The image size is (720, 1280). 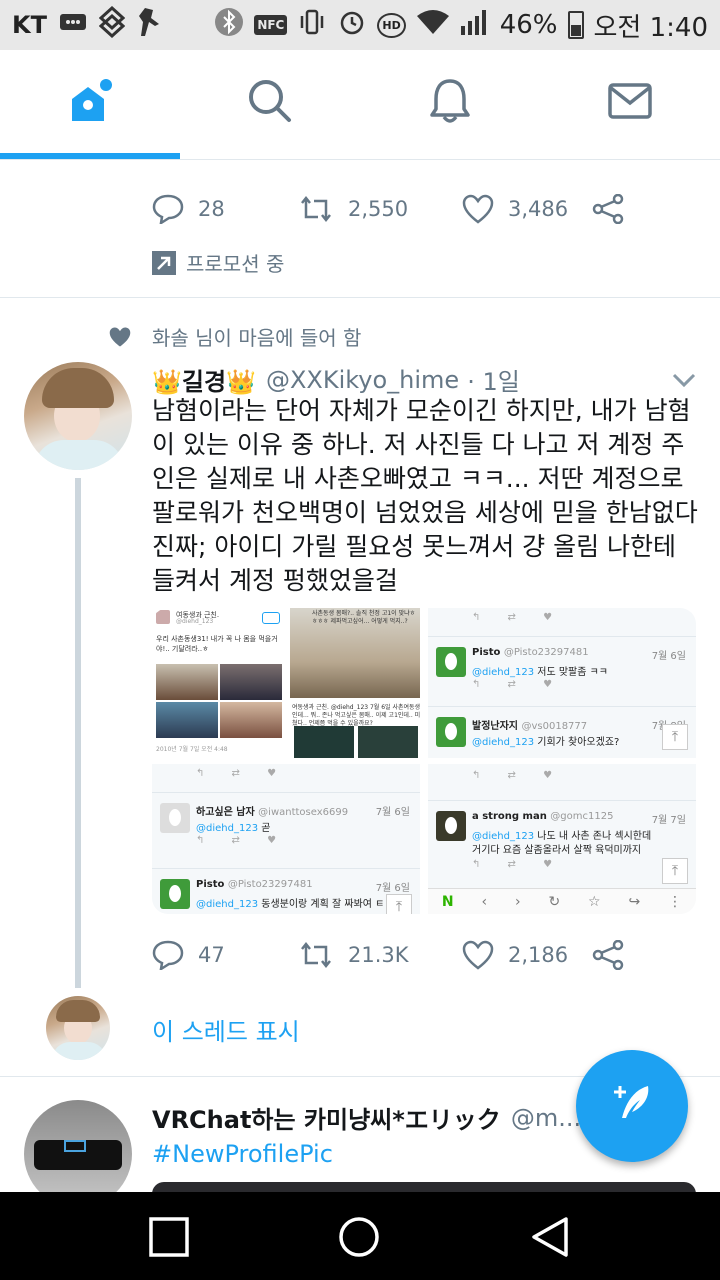 I want to click on search-icon, so click(x=270, y=103).